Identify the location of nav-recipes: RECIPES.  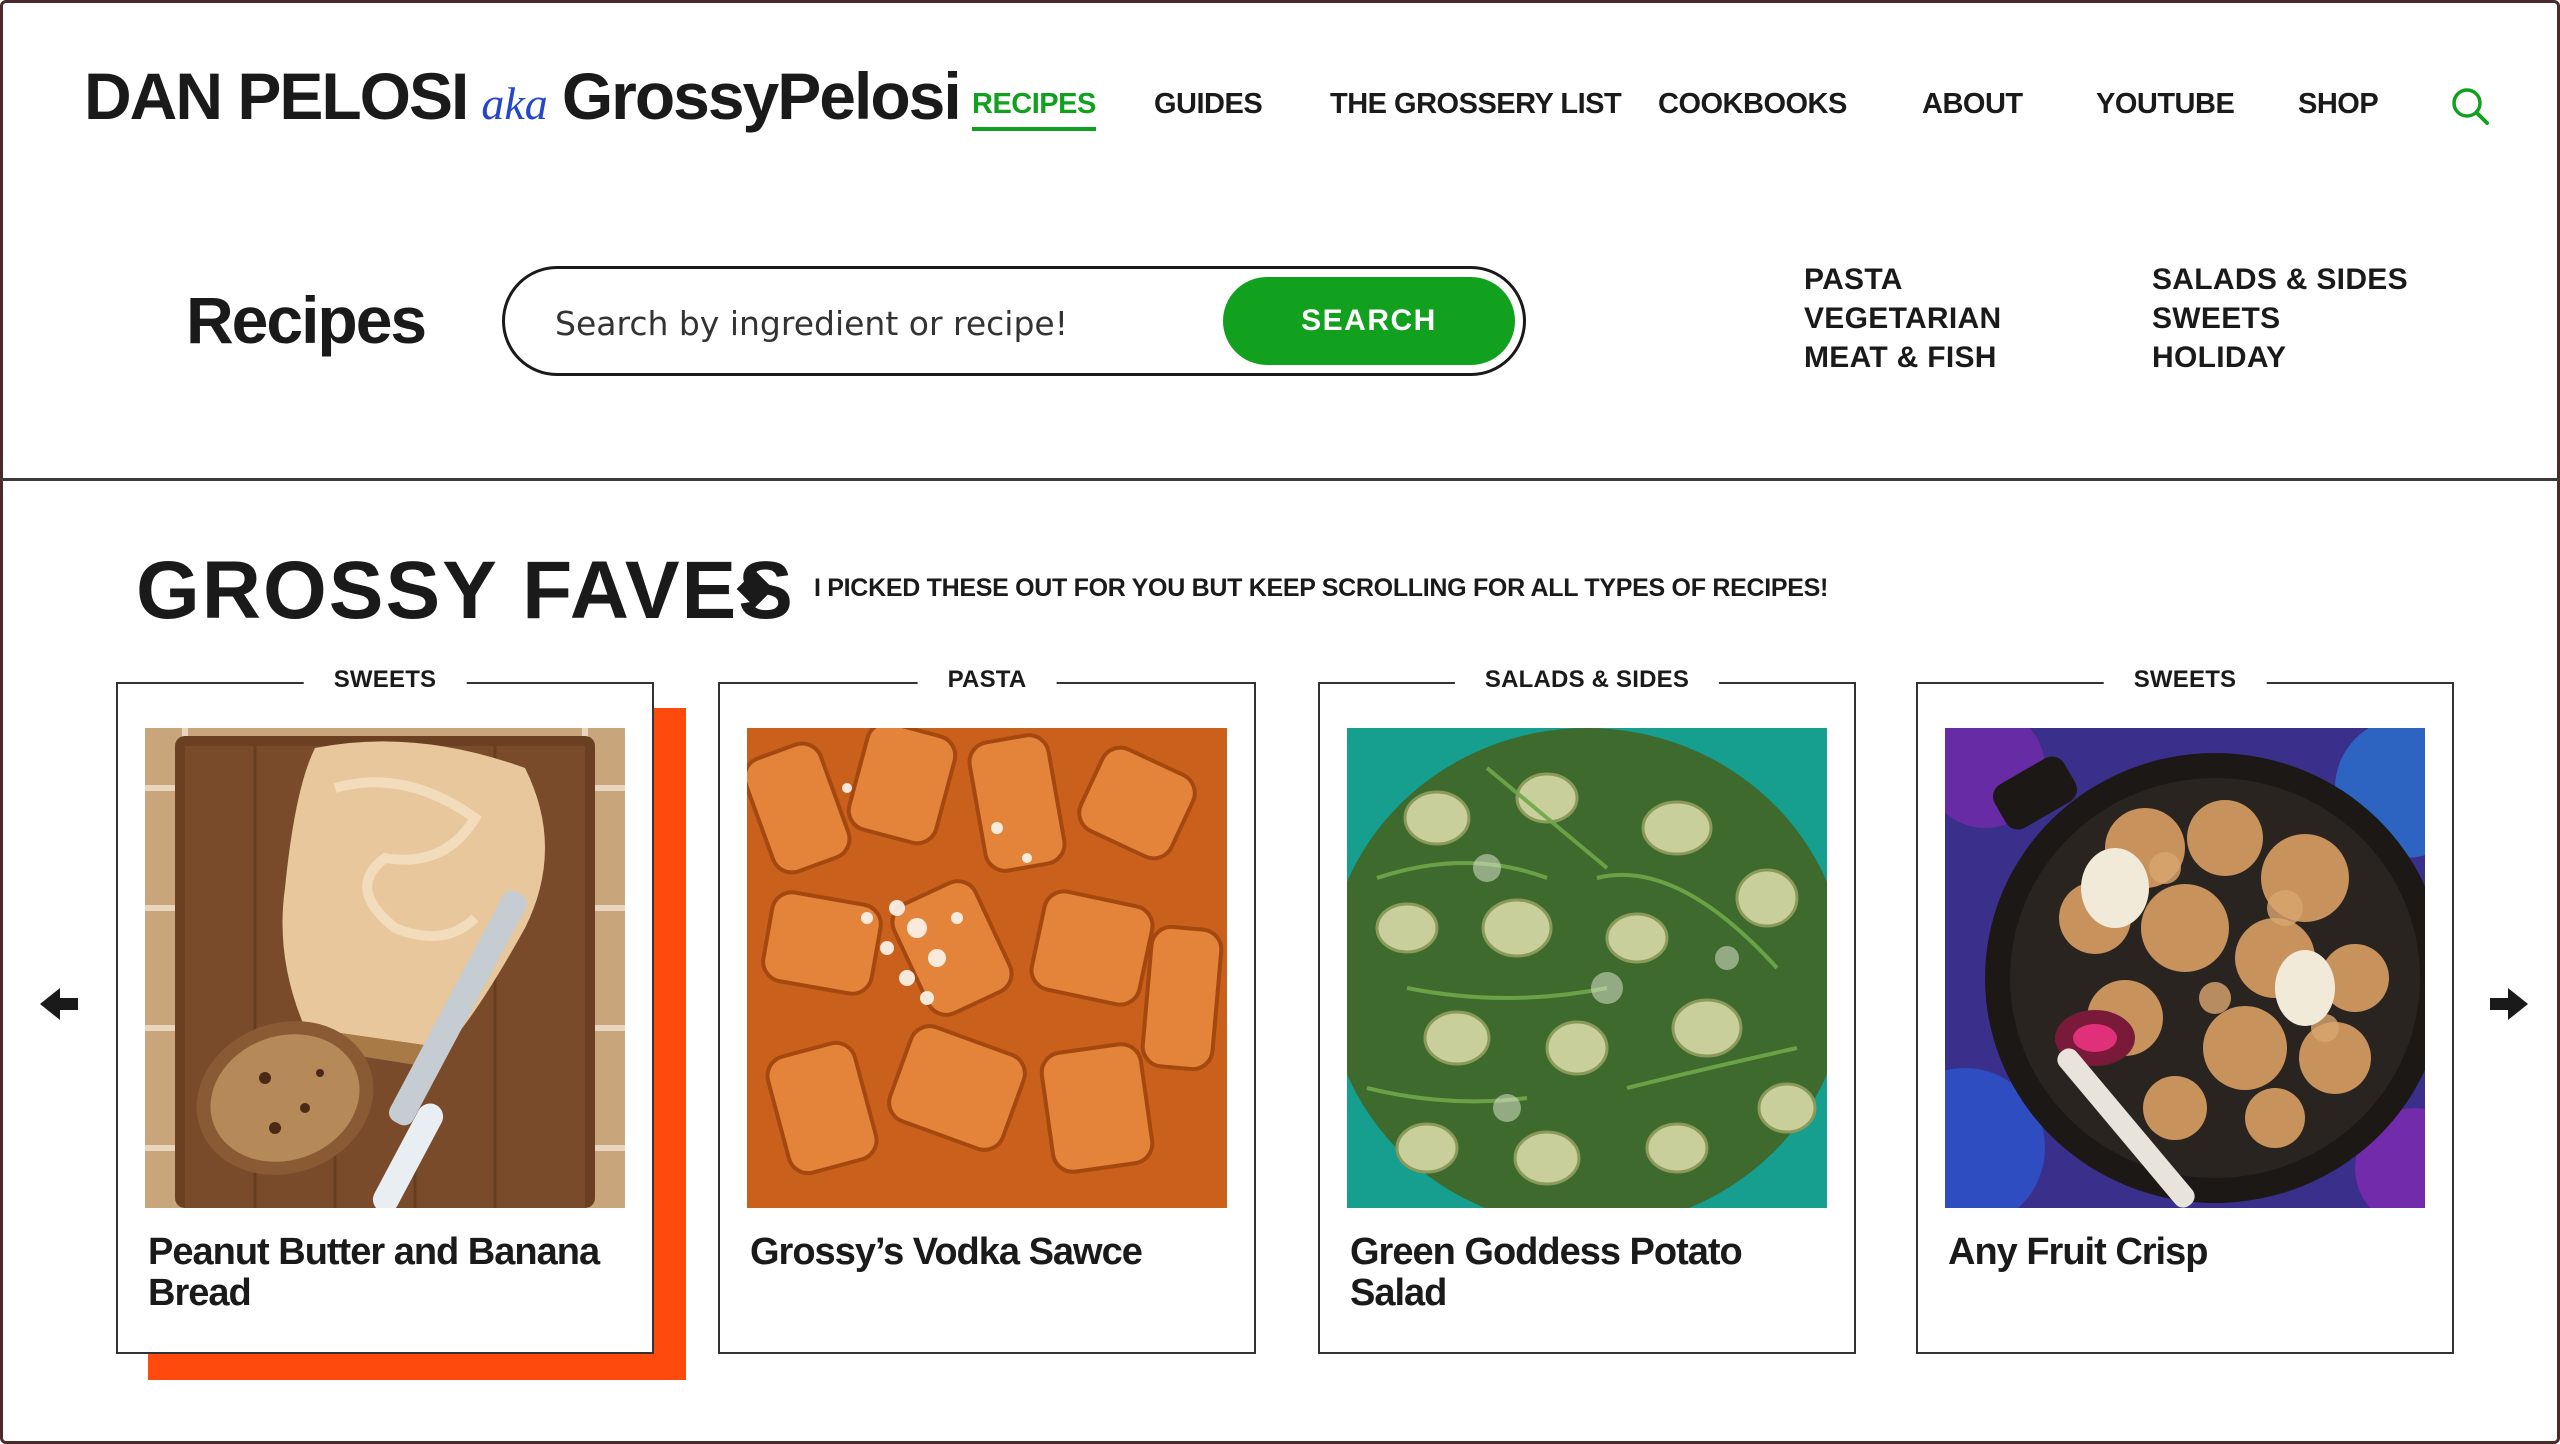
(1034, 109).